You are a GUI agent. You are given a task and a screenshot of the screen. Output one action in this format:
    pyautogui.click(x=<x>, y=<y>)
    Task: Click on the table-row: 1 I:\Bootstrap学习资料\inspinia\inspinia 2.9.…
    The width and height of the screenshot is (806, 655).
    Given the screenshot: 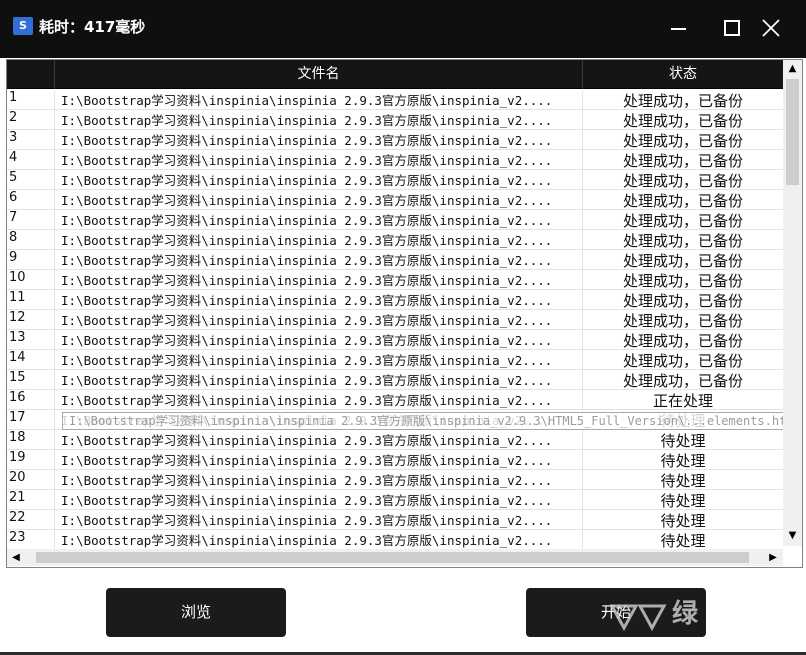 What is the action you would take?
    pyautogui.click(x=395, y=100)
    